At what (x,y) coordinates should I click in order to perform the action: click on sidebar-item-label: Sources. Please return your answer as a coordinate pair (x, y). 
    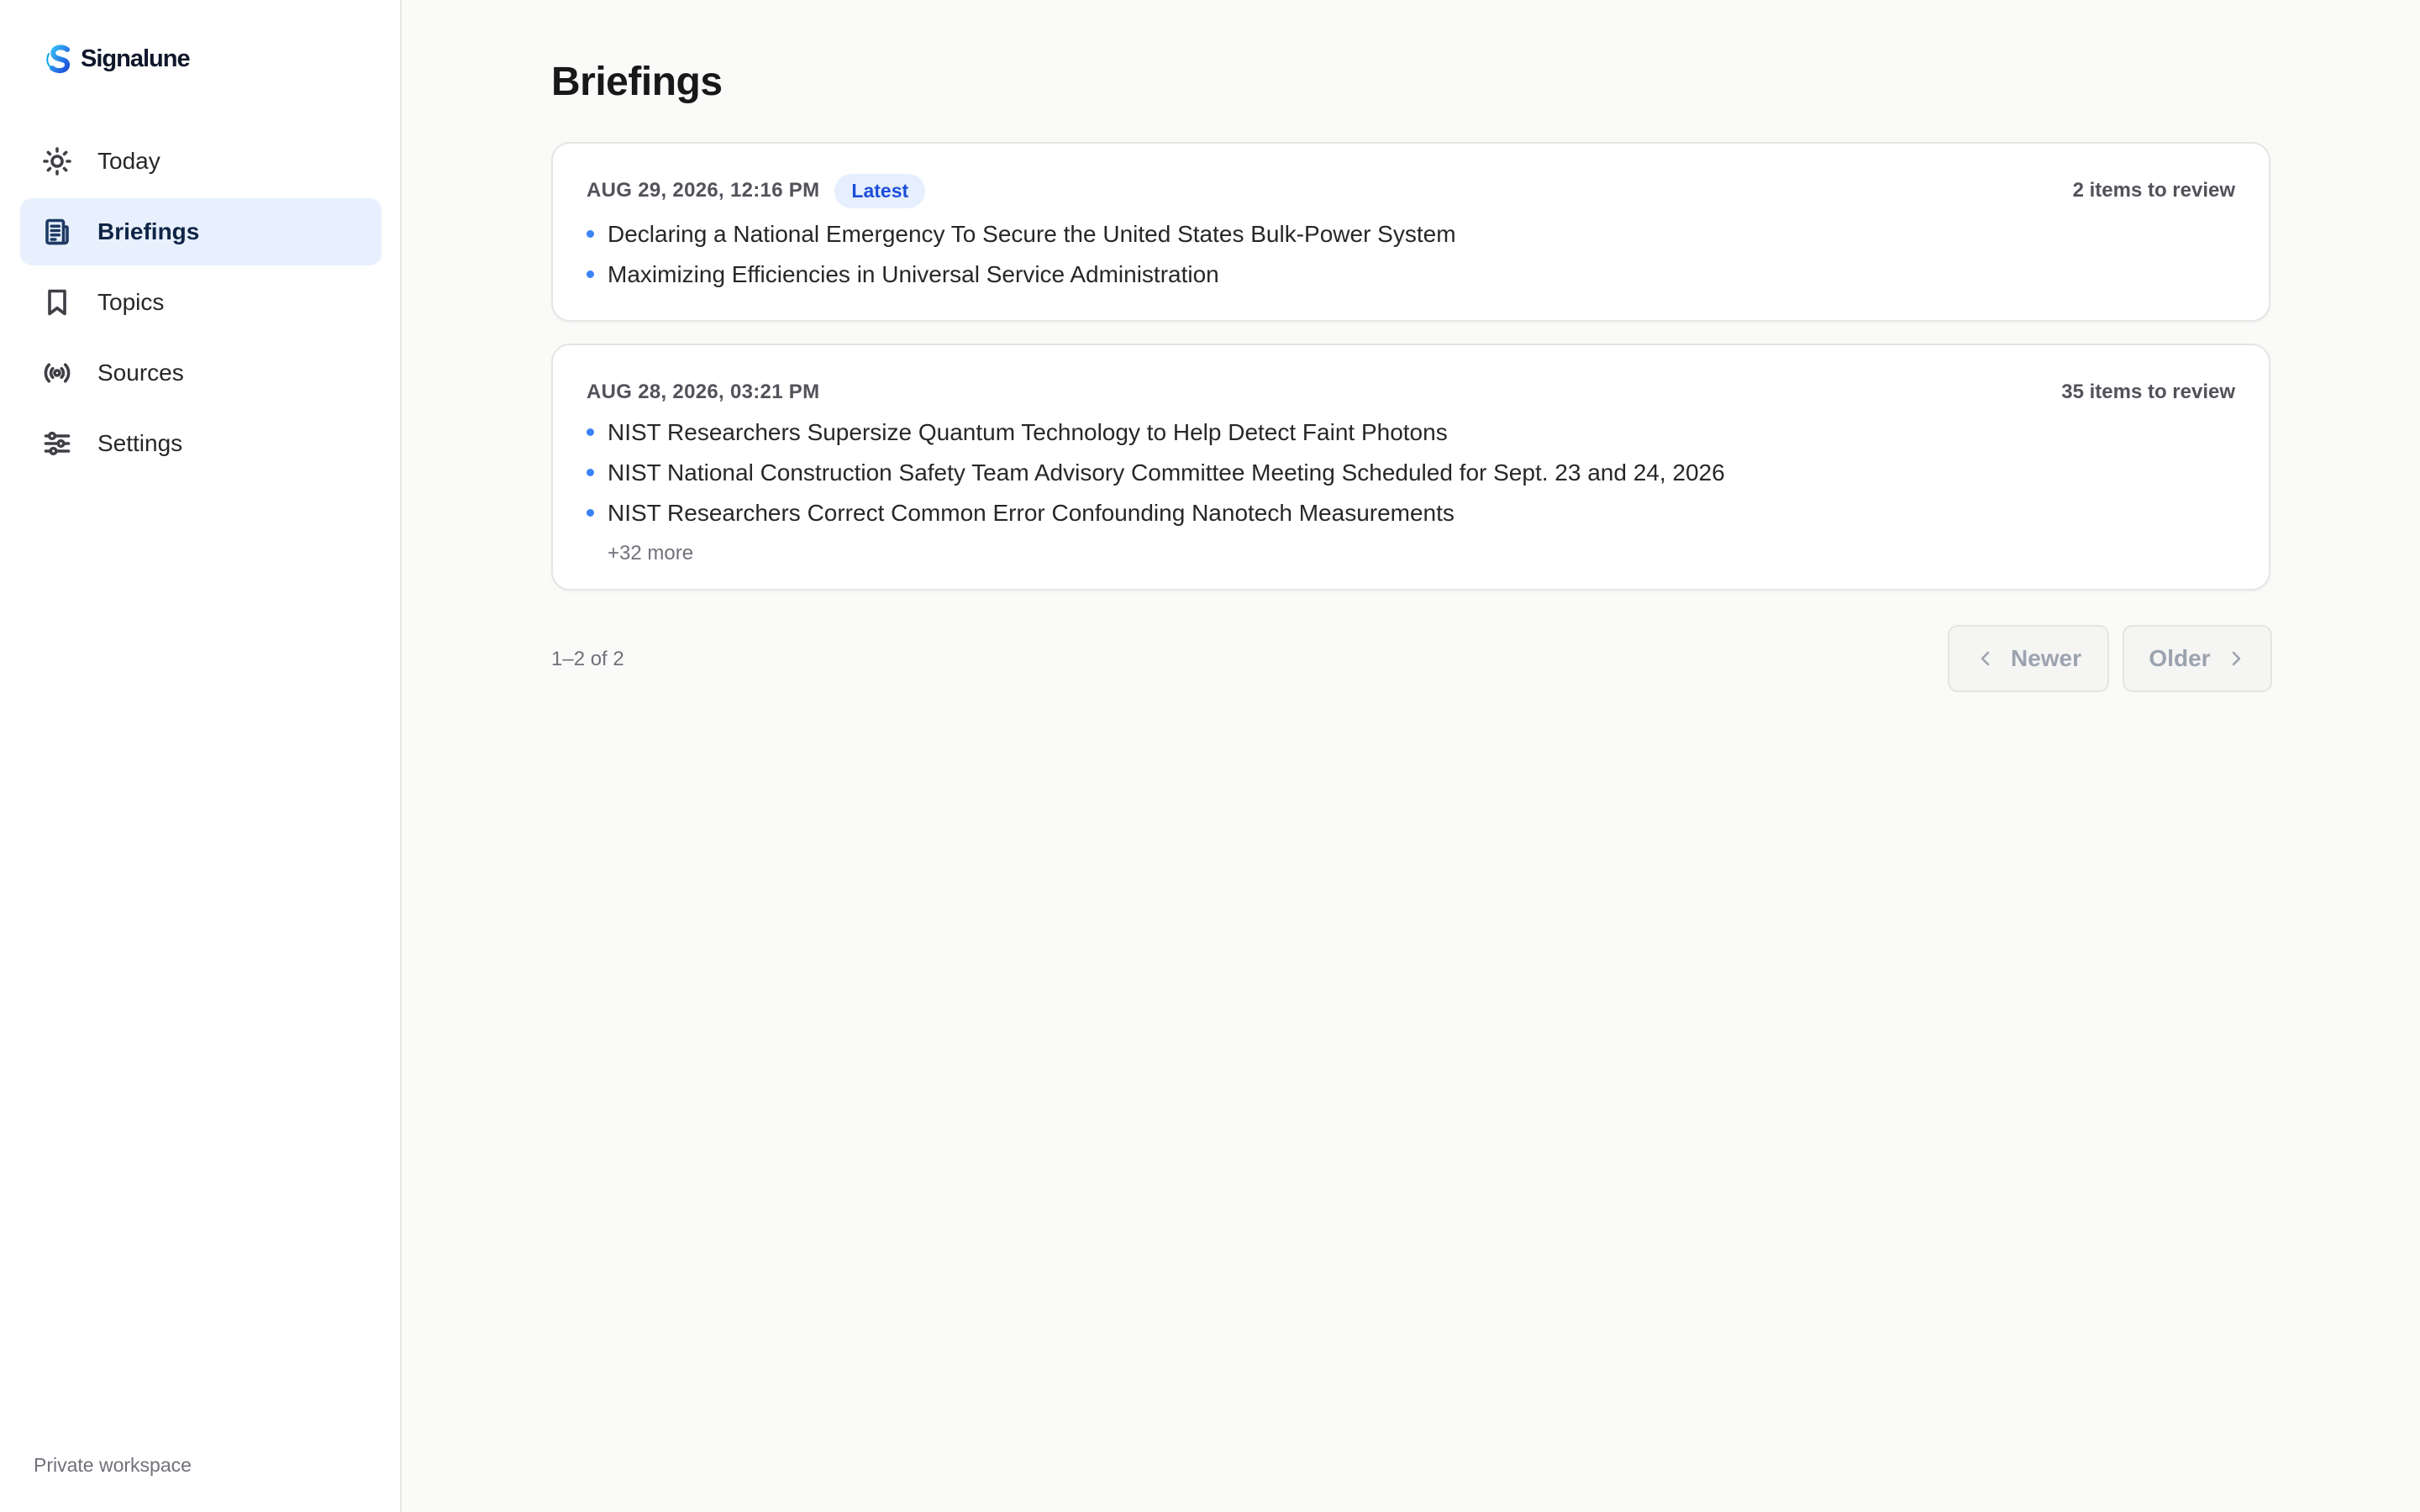
    Looking at the image, I should click on (140, 373).